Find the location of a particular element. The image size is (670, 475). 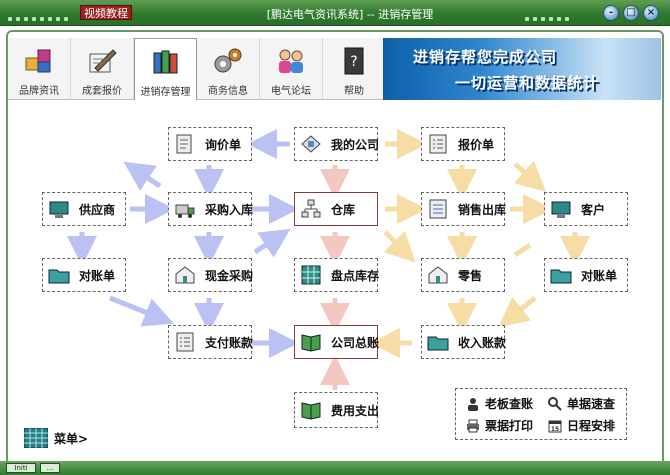

node-warehouse: 仓库 is located at coordinates (336, 209).